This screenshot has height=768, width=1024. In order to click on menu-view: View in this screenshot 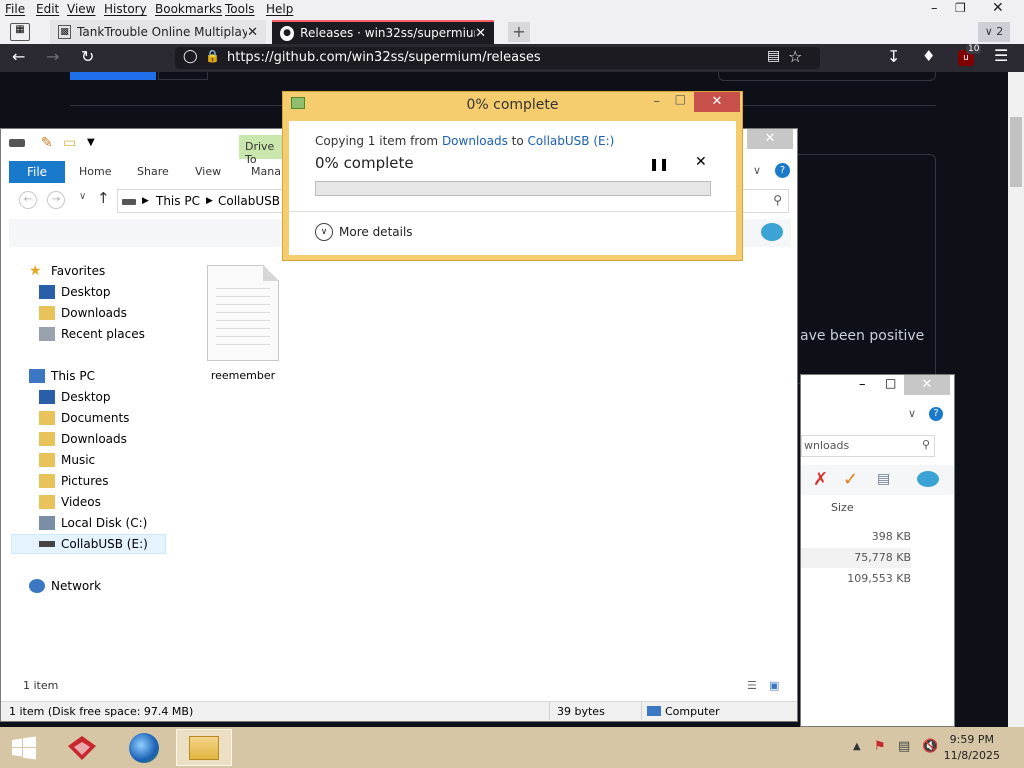, I will do `click(81, 9)`.